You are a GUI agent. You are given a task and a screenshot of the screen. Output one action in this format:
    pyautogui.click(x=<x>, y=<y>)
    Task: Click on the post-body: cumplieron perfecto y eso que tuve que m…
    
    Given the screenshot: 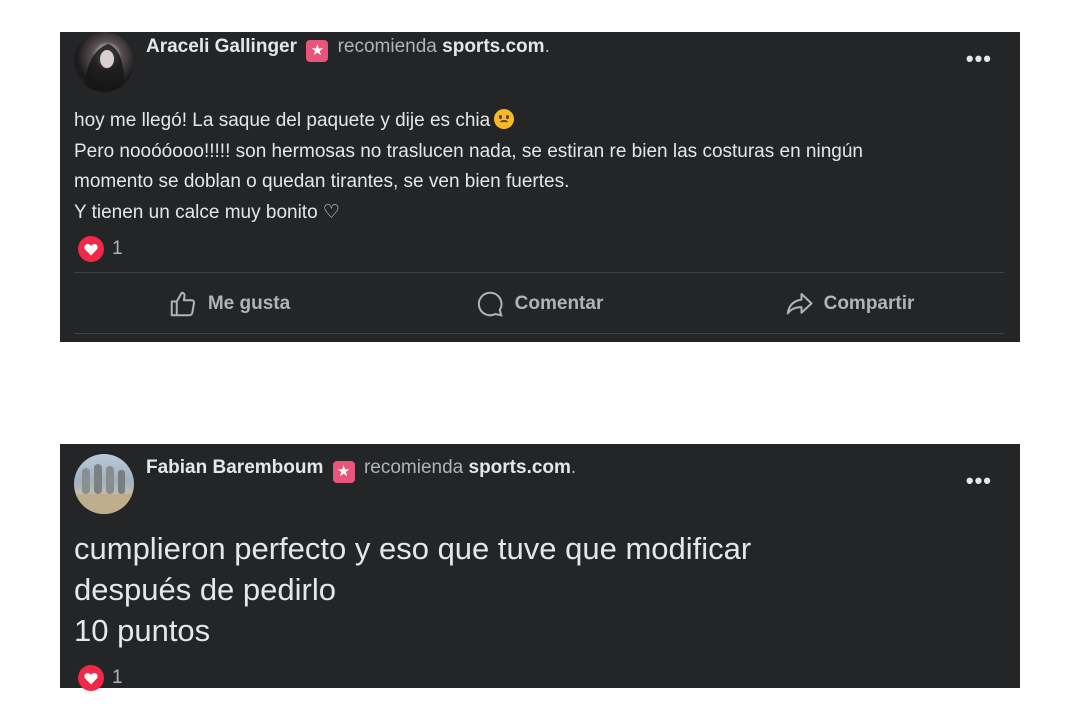 What is the action you would take?
    pyautogui.click(x=537, y=589)
    